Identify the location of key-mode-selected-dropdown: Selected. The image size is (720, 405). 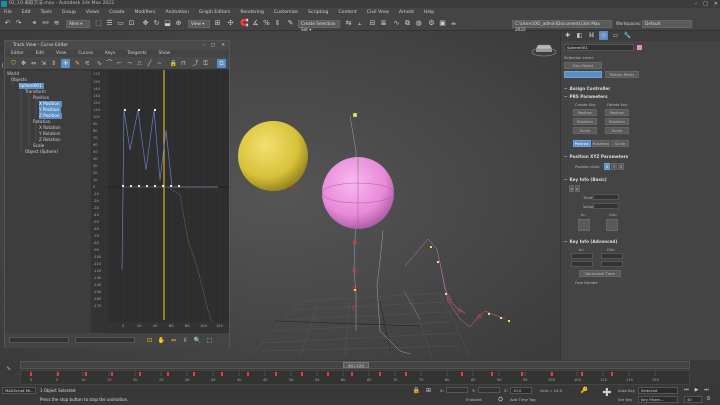
(658, 390).